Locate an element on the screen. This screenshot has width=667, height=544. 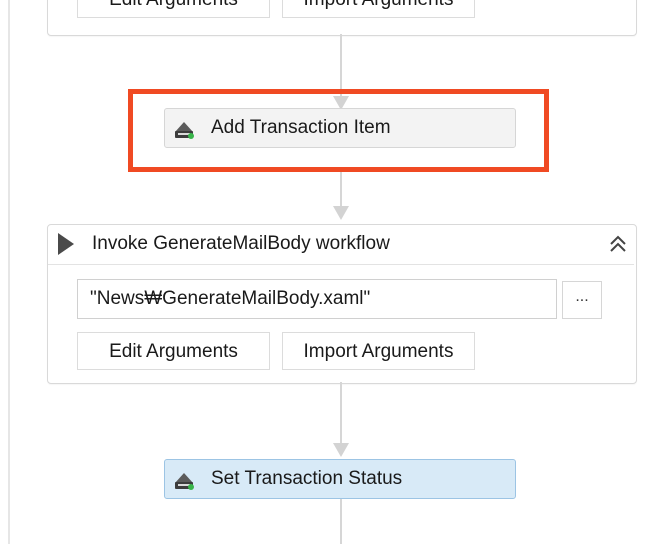
invoke-header-divider is located at coordinates (341, 264).